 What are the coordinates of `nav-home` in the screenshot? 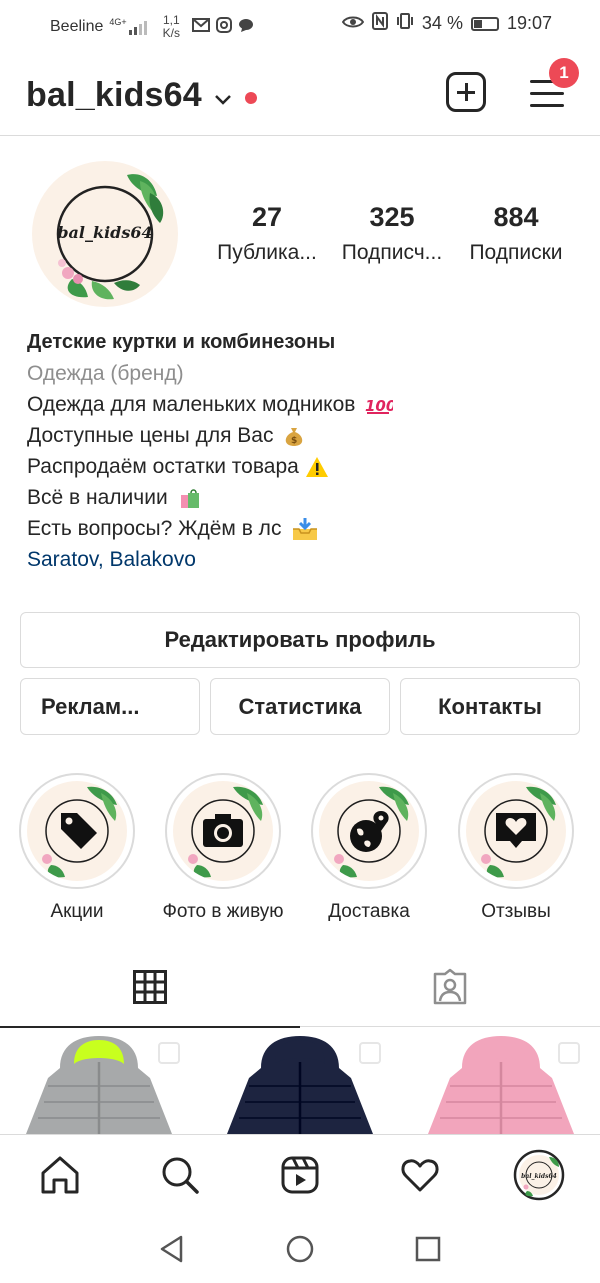 It's located at (60, 1175).